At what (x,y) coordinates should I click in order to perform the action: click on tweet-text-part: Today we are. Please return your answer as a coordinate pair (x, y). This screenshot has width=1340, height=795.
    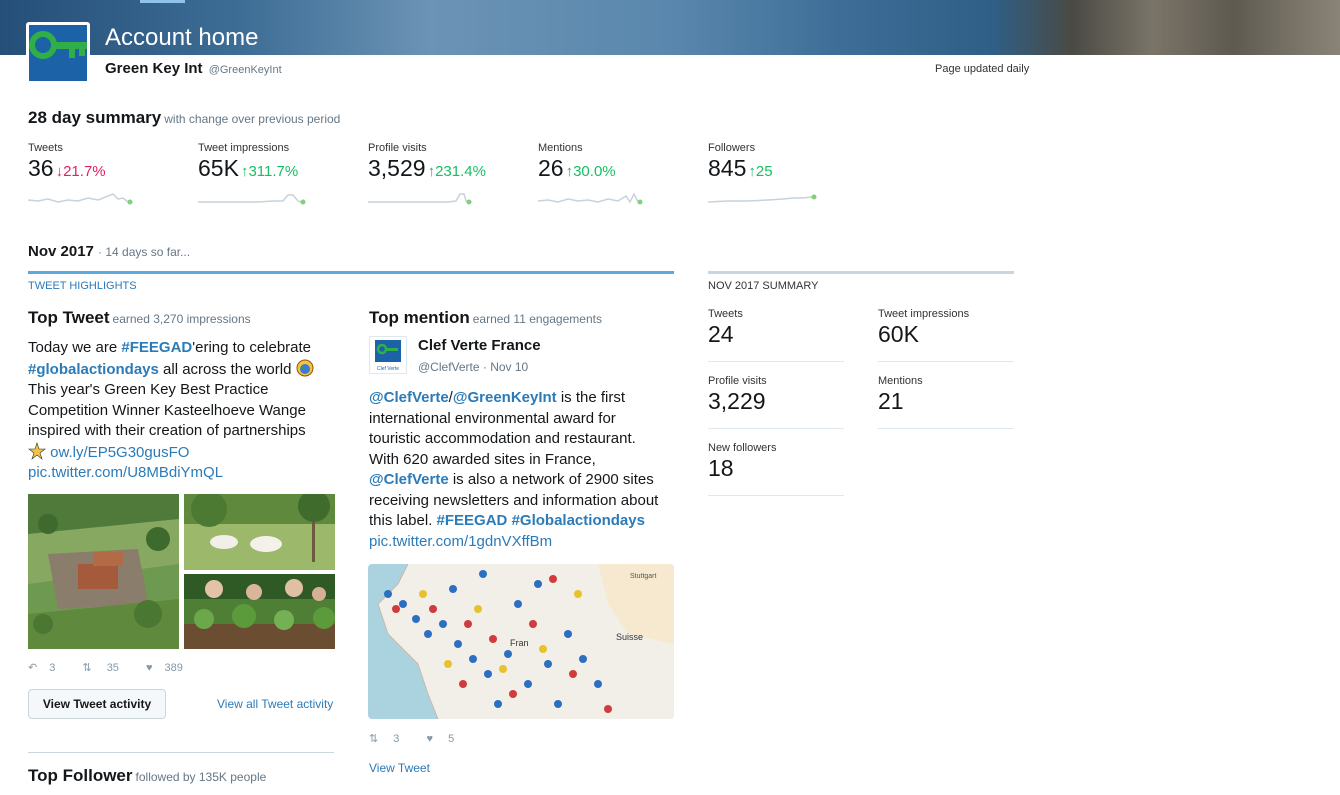
    Looking at the image, I should click on (75, 347).